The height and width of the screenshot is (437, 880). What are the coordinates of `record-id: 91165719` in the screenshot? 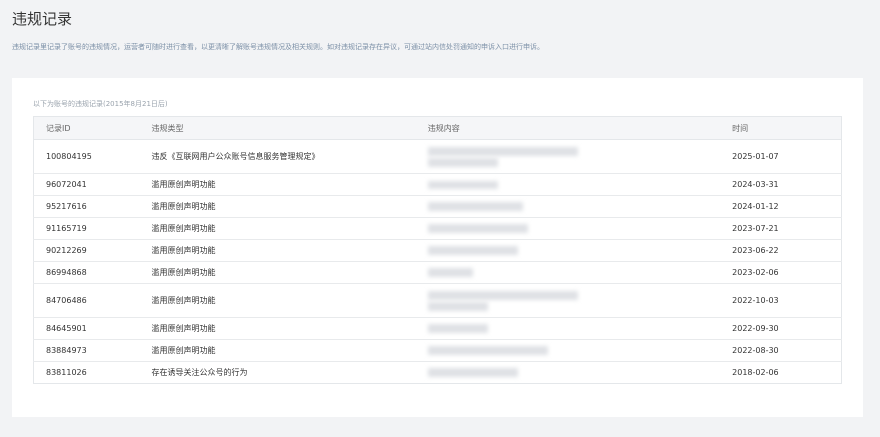 It's located at (86, 228).